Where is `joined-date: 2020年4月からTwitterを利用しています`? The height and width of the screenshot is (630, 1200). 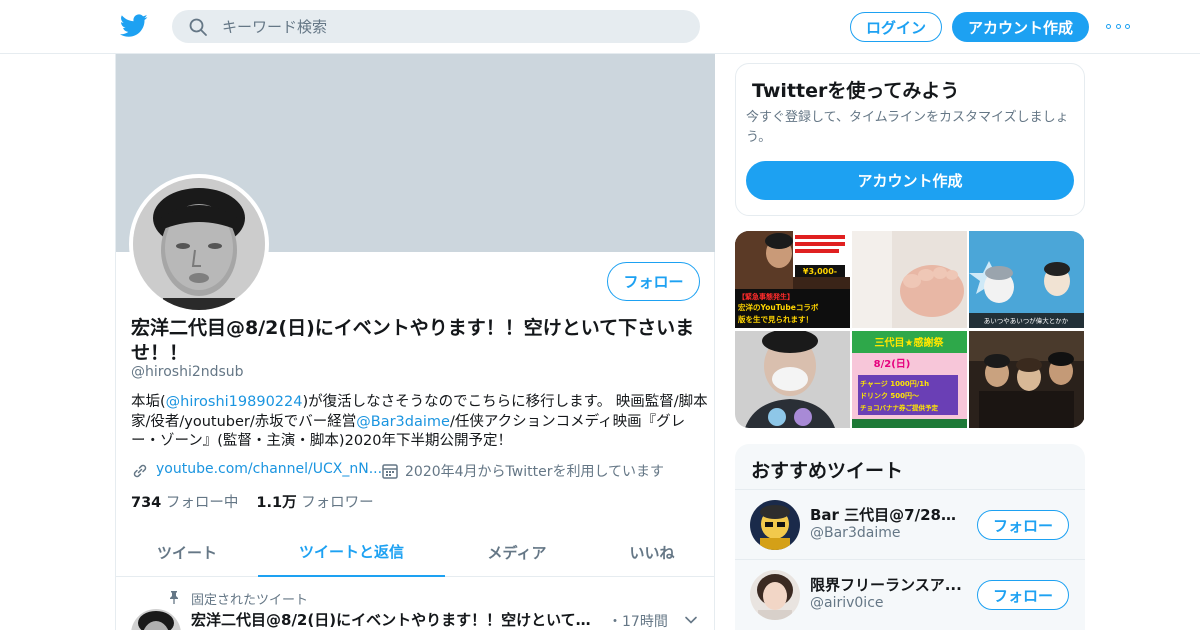 joined-date: 2020年4月からTwitterを利用しています is located at coordinates (535, 472).